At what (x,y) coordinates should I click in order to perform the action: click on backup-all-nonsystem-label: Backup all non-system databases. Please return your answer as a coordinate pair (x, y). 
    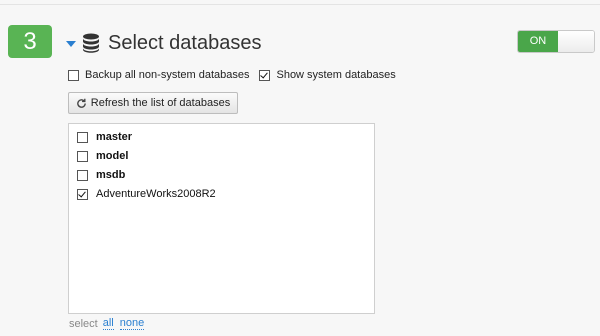
    Looking at the image, I should click on (167, 75).